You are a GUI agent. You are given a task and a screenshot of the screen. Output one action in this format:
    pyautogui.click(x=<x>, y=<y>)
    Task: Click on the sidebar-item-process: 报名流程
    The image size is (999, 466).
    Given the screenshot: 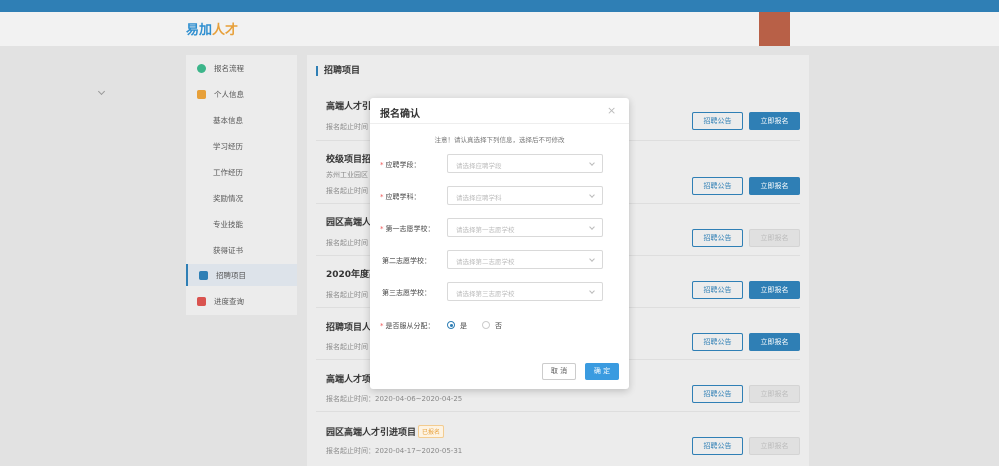 What is the action you would take?
    pyautogui.click(x=241, y=68)
    